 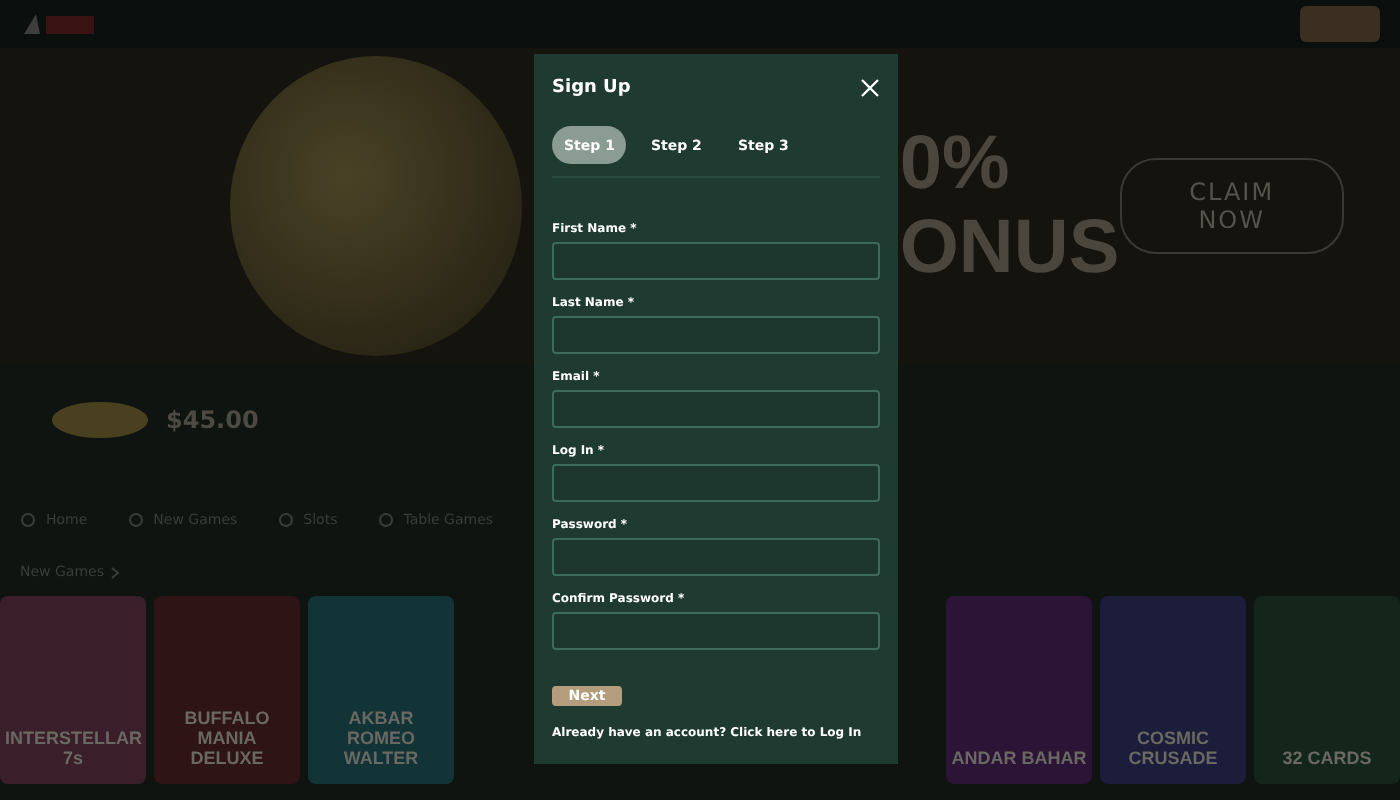 I want to click on chevron-icon, so click(x=114, y=572).